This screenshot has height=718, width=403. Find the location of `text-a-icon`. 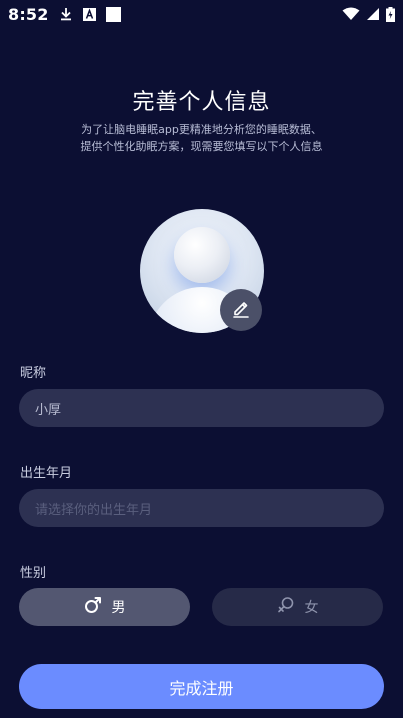

text-a-icon is located at coordinates (89, 14).